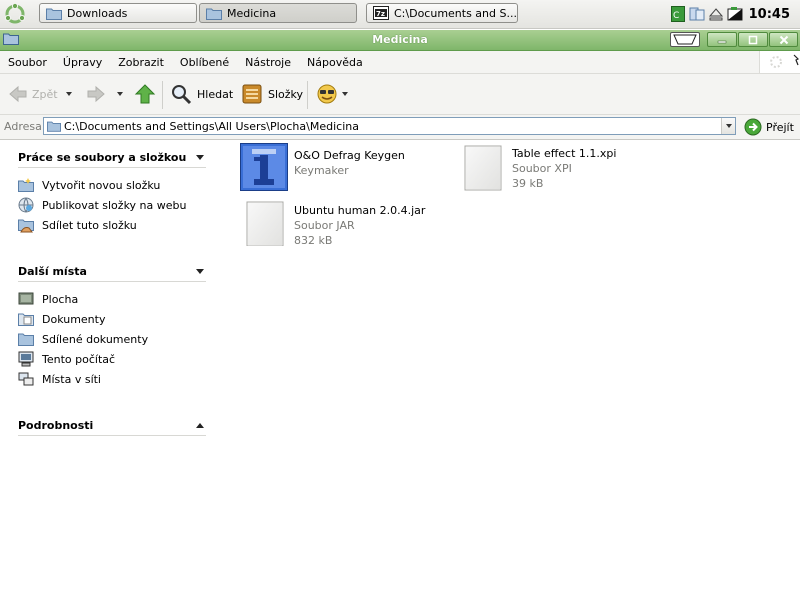 This screenshot has height=600, width=800. Describe the element at coordinates (286, 94) in the screenshot. I see `folders-label: Složky` at that location.